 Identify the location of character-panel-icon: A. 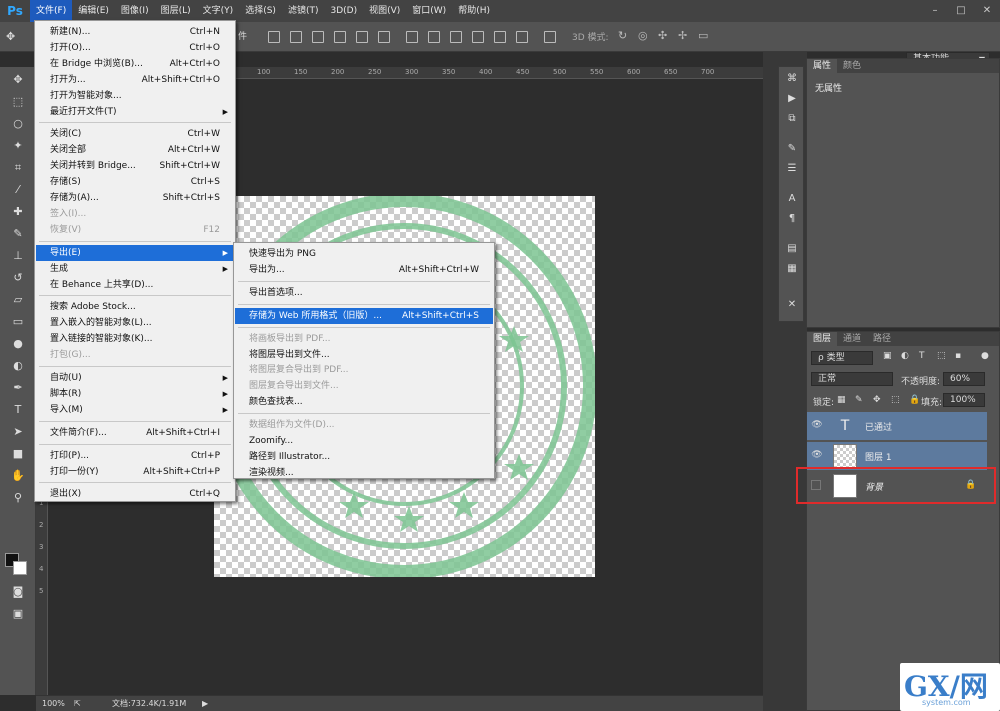
(792, 199).